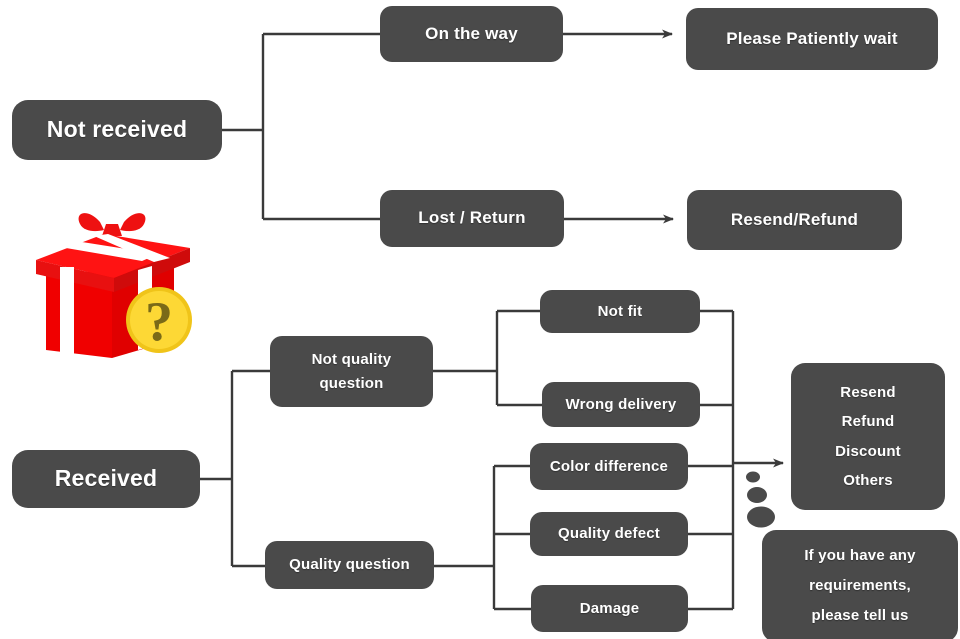  I want to click on node-label: Please Patiently wait, so click(812, 38).